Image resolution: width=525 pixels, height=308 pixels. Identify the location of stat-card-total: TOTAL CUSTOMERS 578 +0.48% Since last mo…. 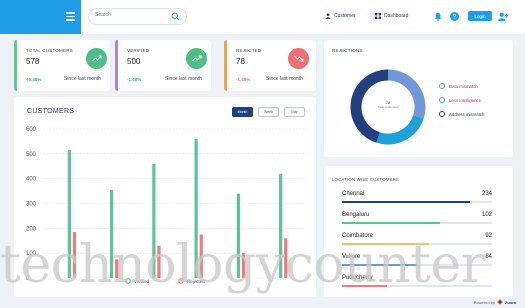
(62, 65).